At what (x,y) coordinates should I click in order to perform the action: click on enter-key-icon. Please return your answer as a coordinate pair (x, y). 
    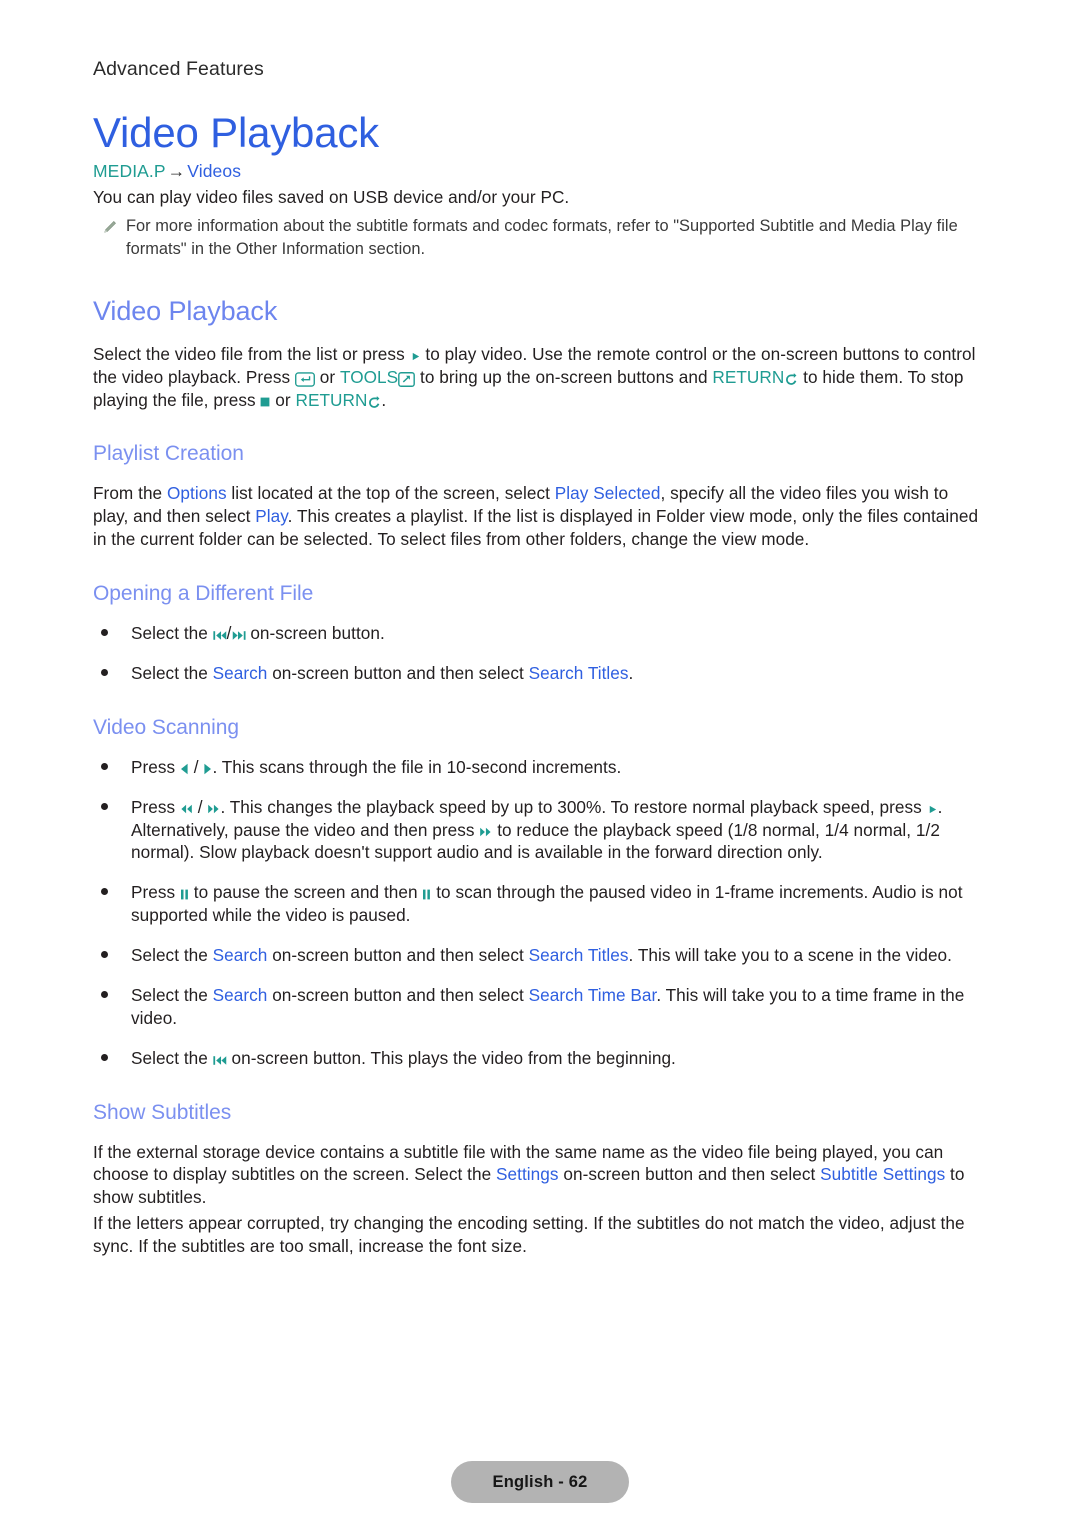
    Looking at the image, I should click on (304, 379).